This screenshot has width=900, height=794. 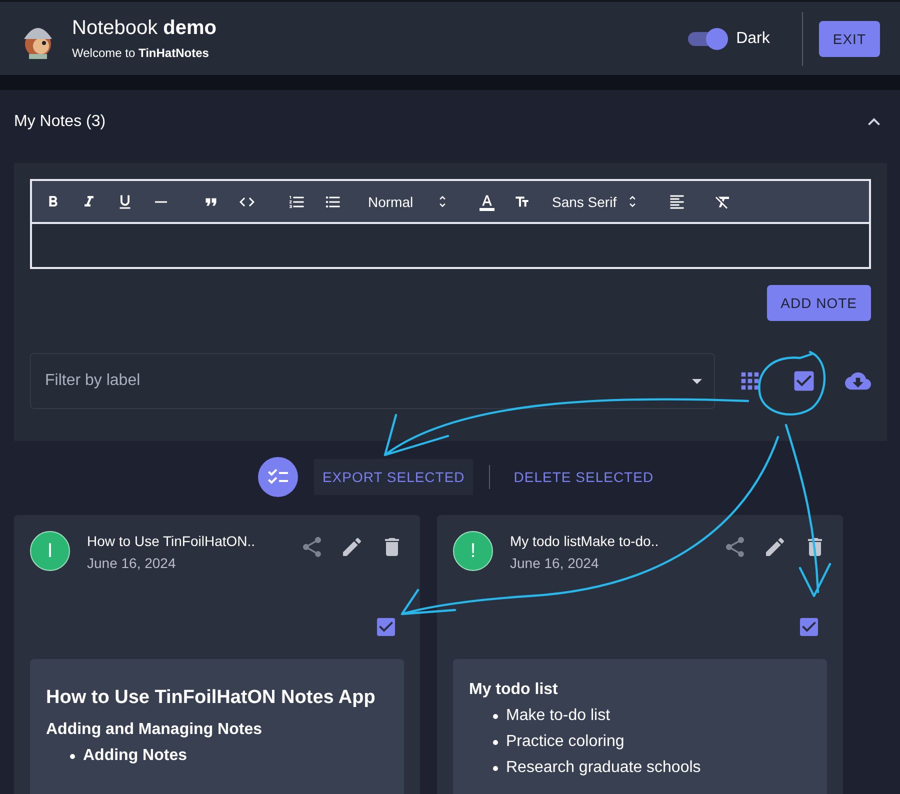 I want to click on checklist-icon, so click(x=278, y=477).